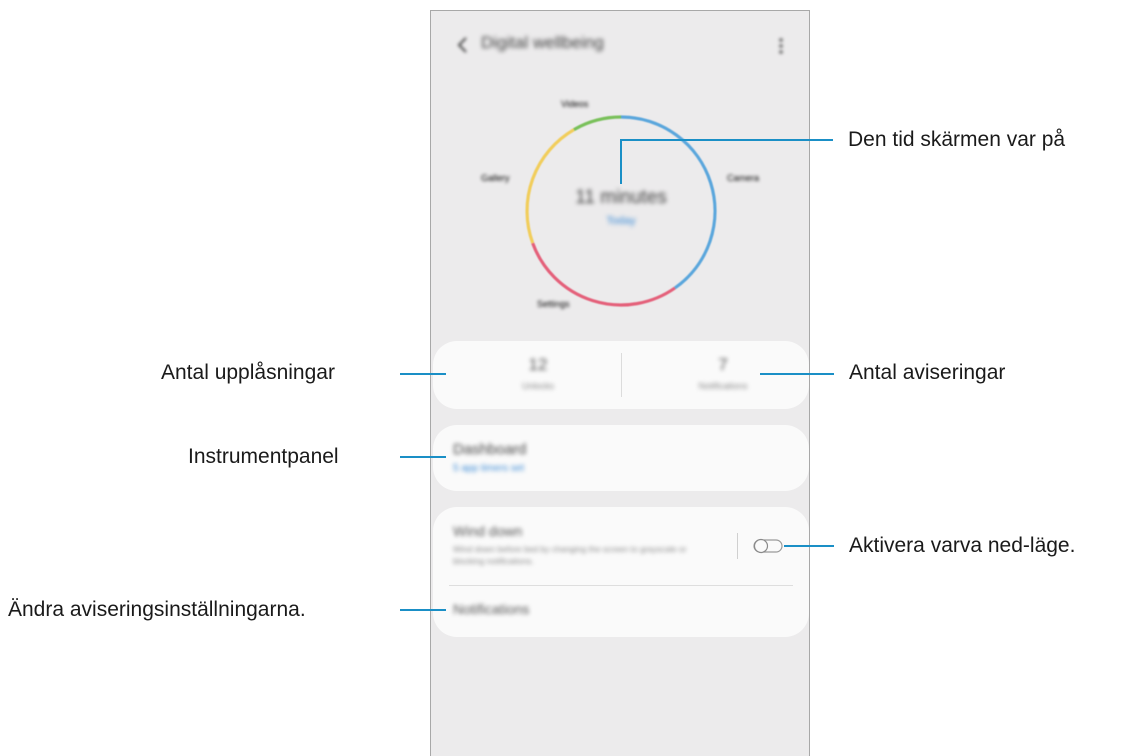 The width and height of the screenshot is (1139, 756). Describe the element at coordinates (538, 364) in the screenshot. I see `unlocks-value: 12` at that location.